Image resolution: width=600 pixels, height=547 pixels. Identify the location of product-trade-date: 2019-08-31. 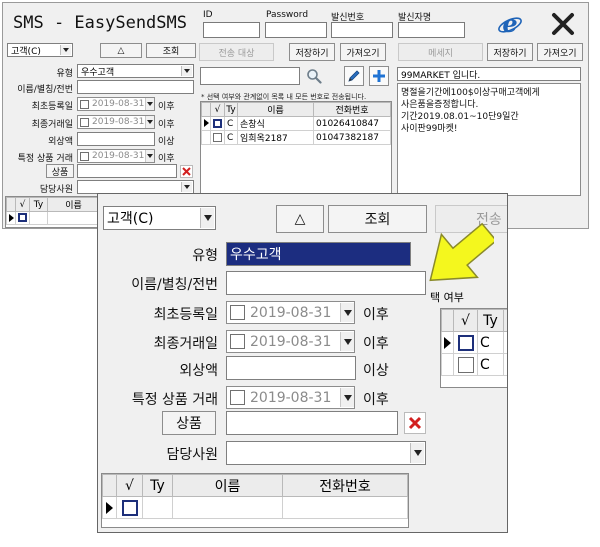
(118, 156).